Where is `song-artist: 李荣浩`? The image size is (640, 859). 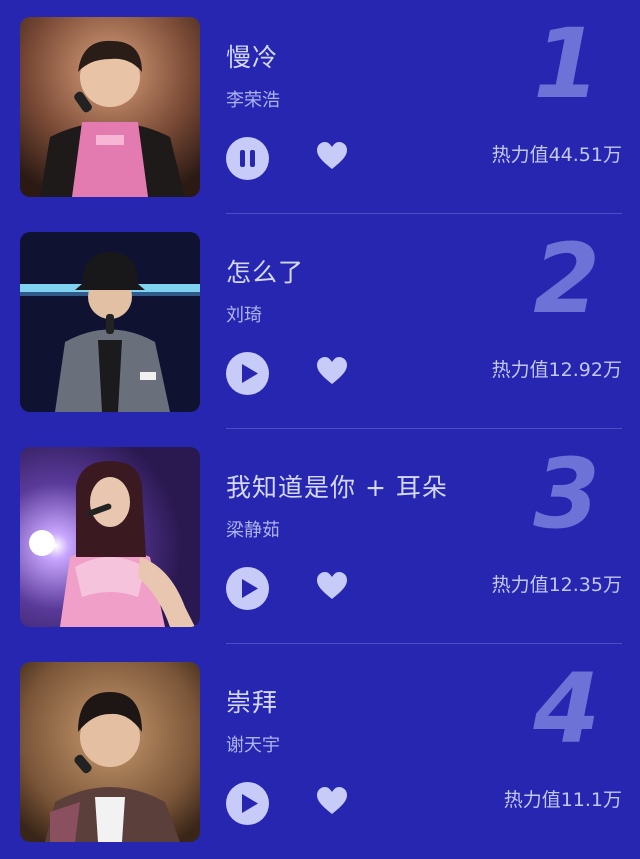
song-artist: 李荣浩 is located at coordinates (253, 99).